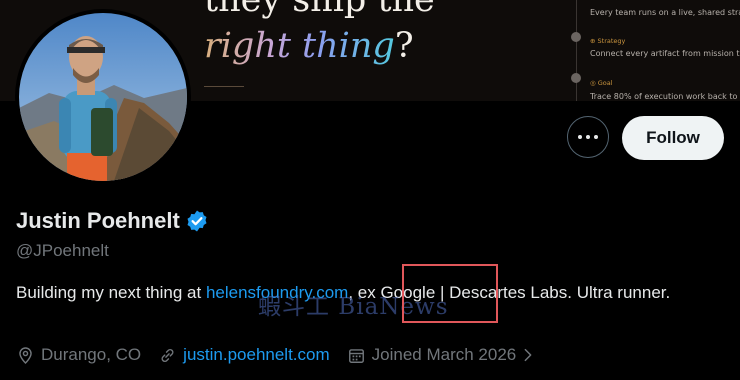  I want to click on joined-item: Joined March 2026, so click(442, 355).